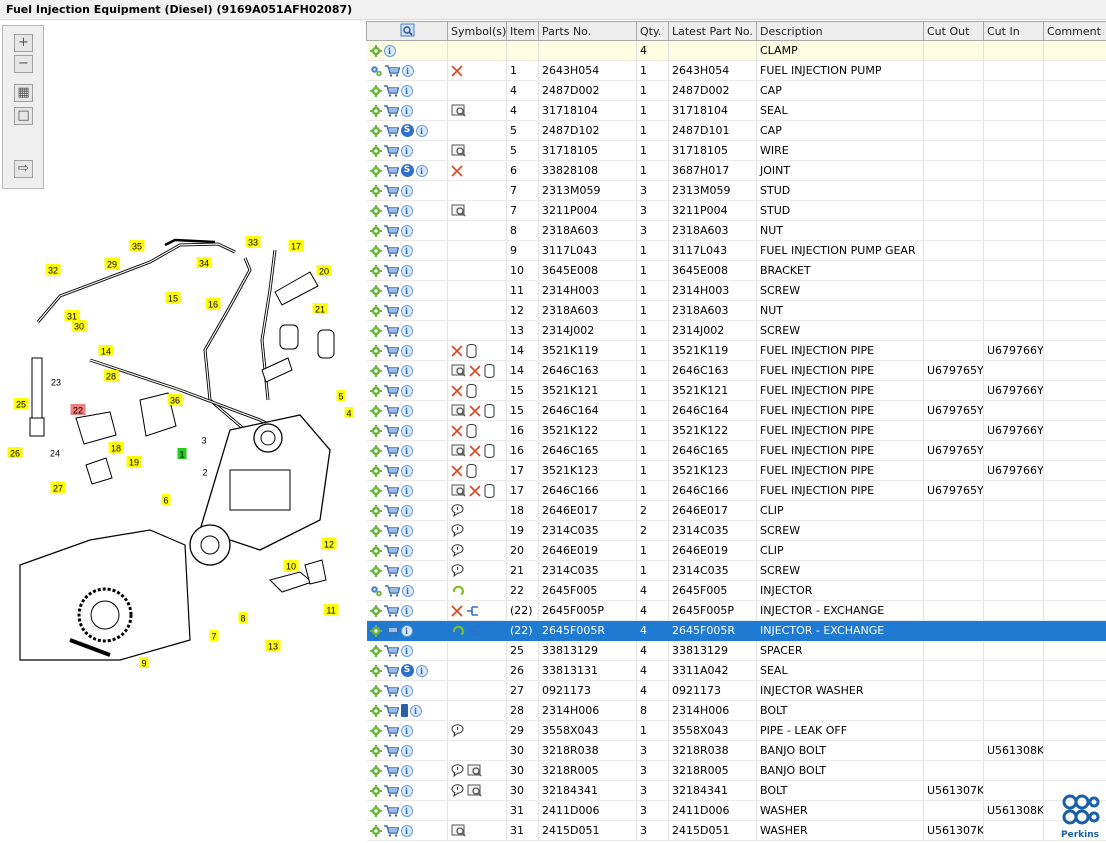 This screenshot has width=1106, height=843. What do you see at coordinates (736, 330) in the screenshot?
I see `parts-row: i 13 2314J002 1 2314J002 SCREW` at bounding box center [736, 330].